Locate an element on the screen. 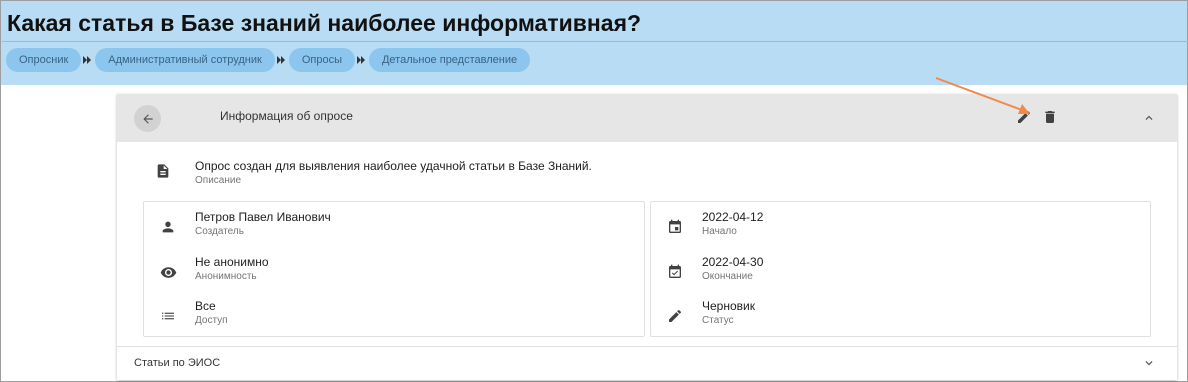 Image resolution: width=1188 pixels, height=382 pixels. anonymity-row: Не анонимно Анонимность is located at coordinates (394, 272).